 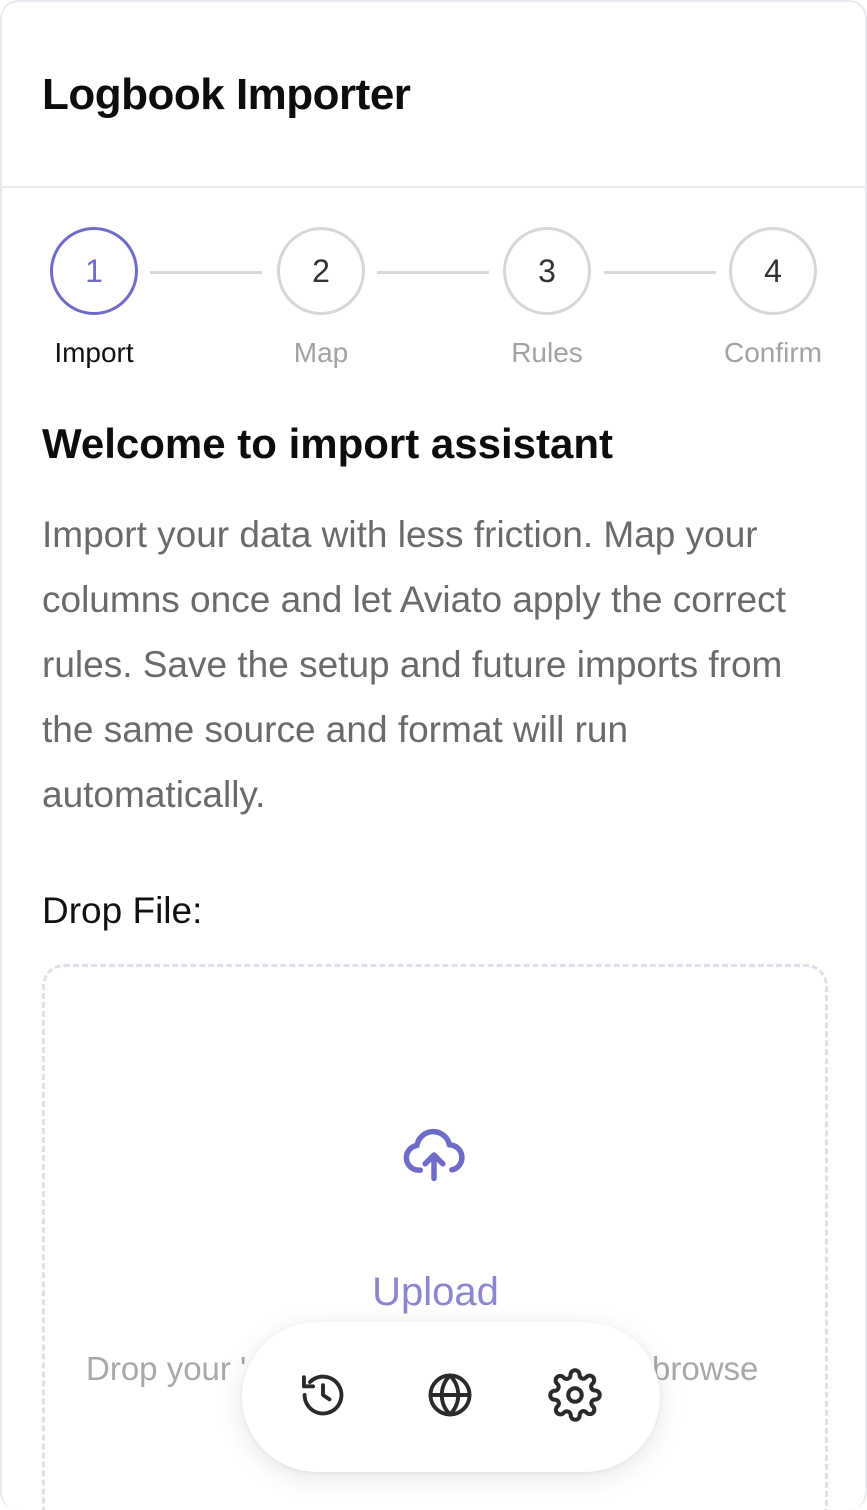 I want to click on history-button, so click(x=323, y=1397).